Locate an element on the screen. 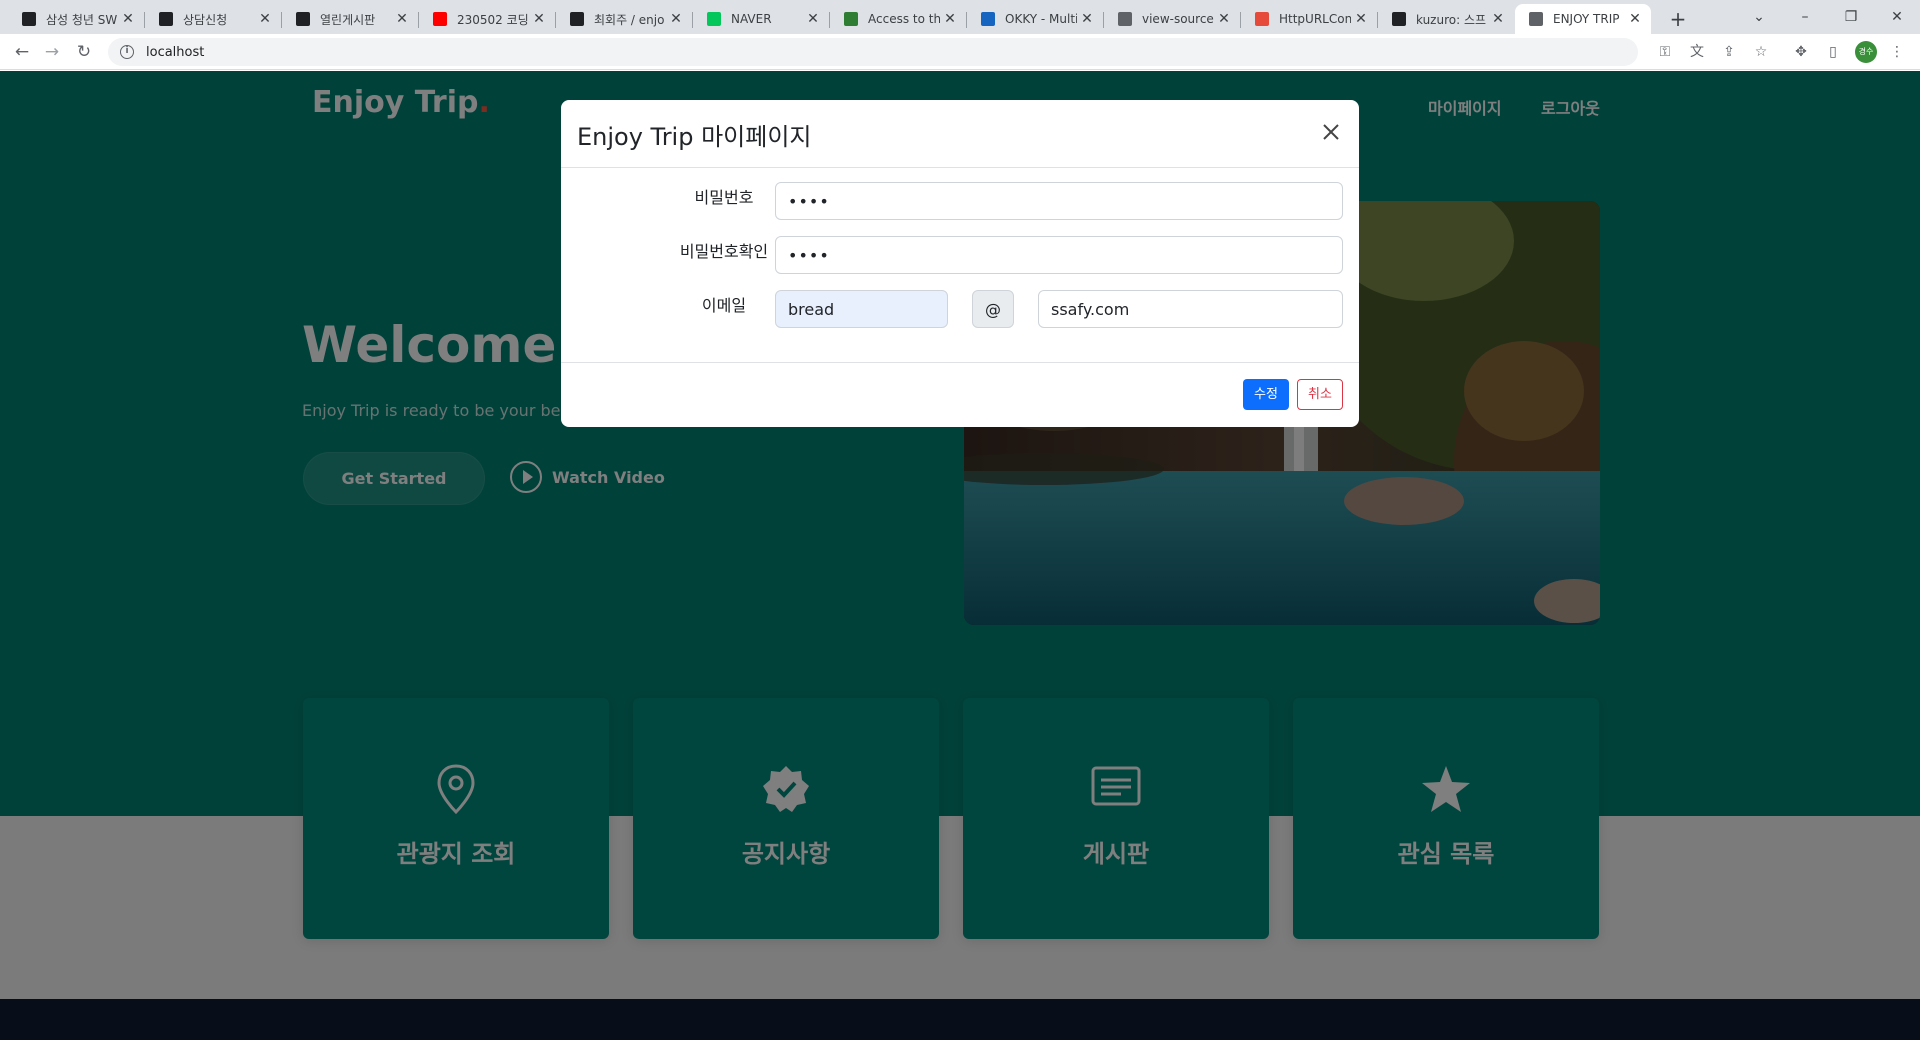  modal-footer: 수정 취소 is located at coordinates (960, 394).